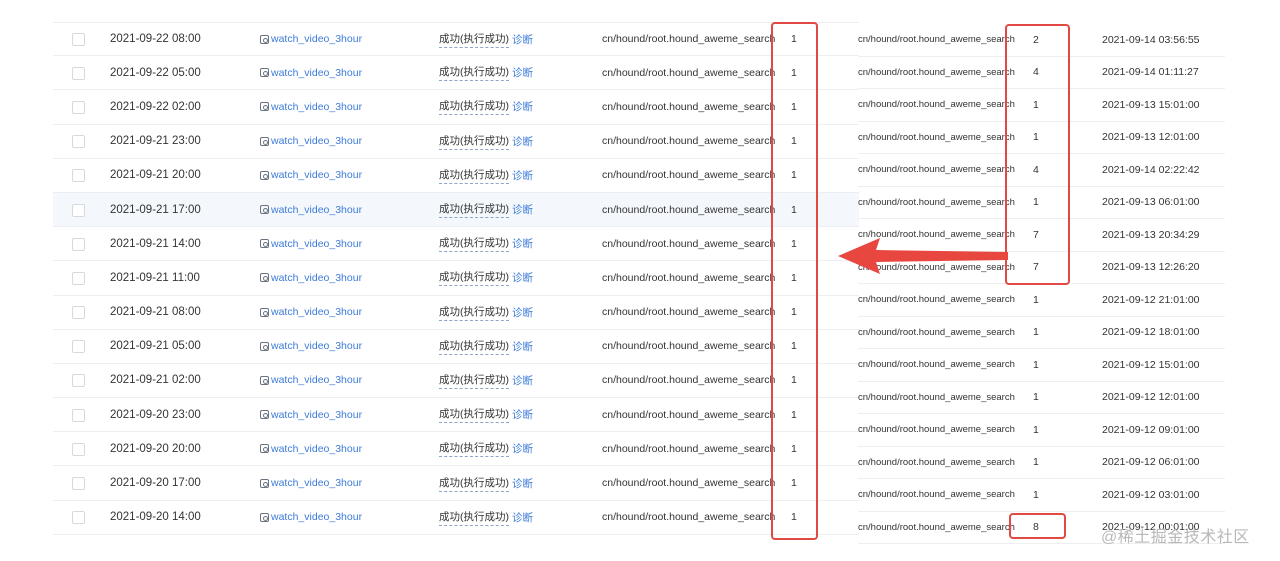 This screenshot has width=1280, height=561. I want to click on run-time: 2021-09-12 09:01:00, so click(1151, 429).